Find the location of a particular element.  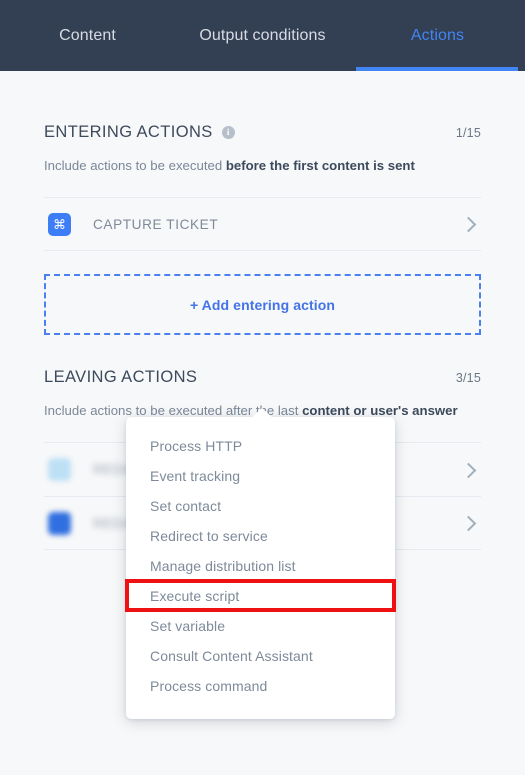

tab-output-conditions-label: Output conditions is located at coordinates (262, 35).